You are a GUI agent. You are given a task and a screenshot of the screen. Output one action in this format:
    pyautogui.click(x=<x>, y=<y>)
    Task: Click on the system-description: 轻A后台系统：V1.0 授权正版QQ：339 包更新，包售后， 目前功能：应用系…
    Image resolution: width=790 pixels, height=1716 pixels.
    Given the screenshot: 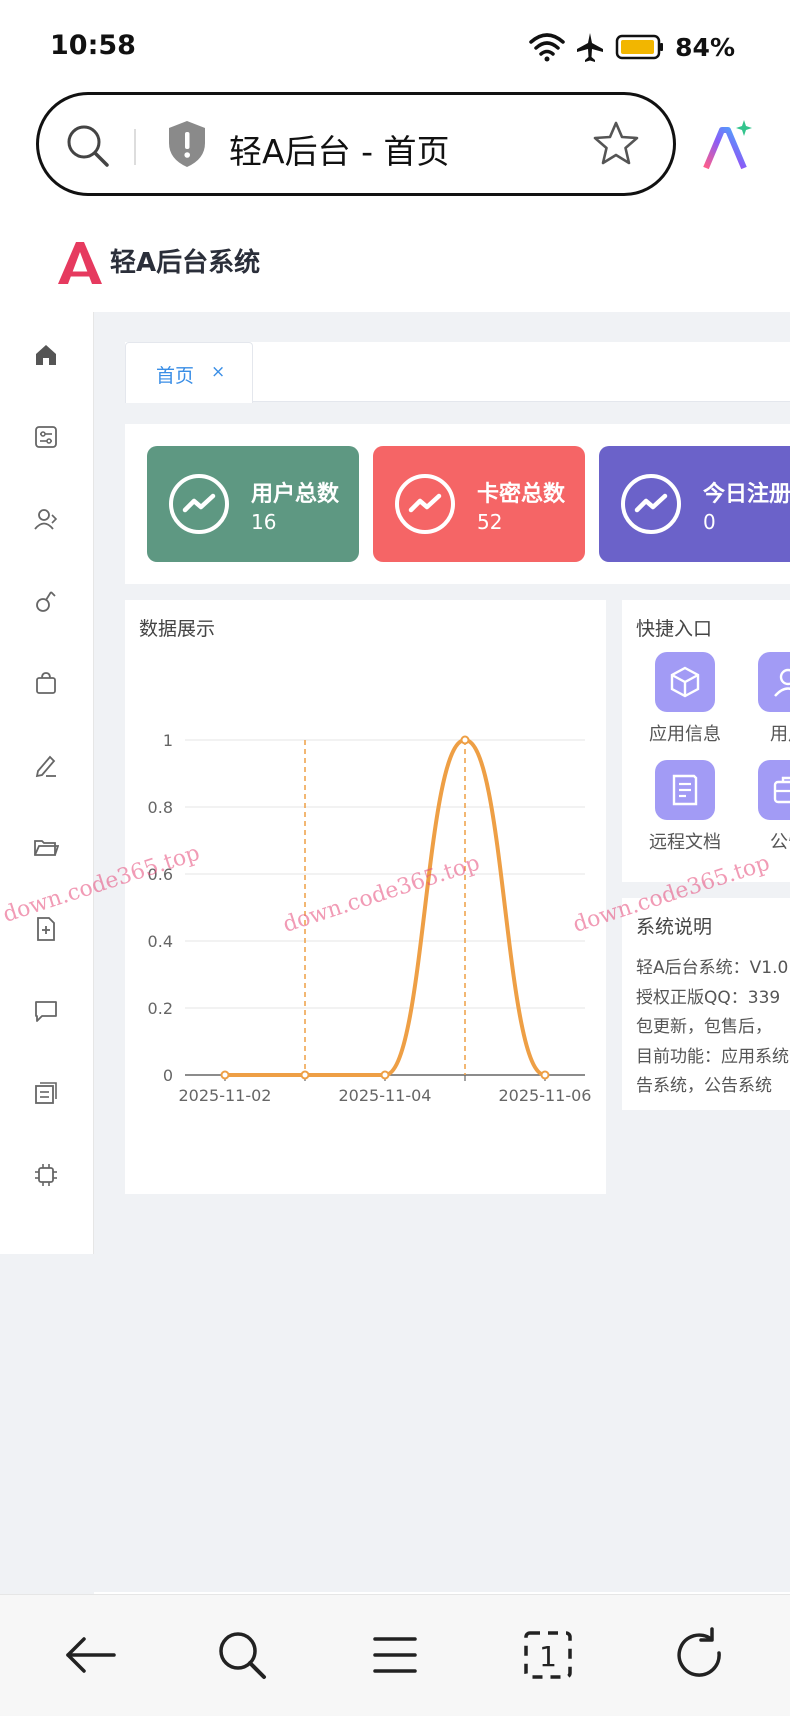 What is the action you would take?
    pyautogui.click(x=713, y=1028)
    